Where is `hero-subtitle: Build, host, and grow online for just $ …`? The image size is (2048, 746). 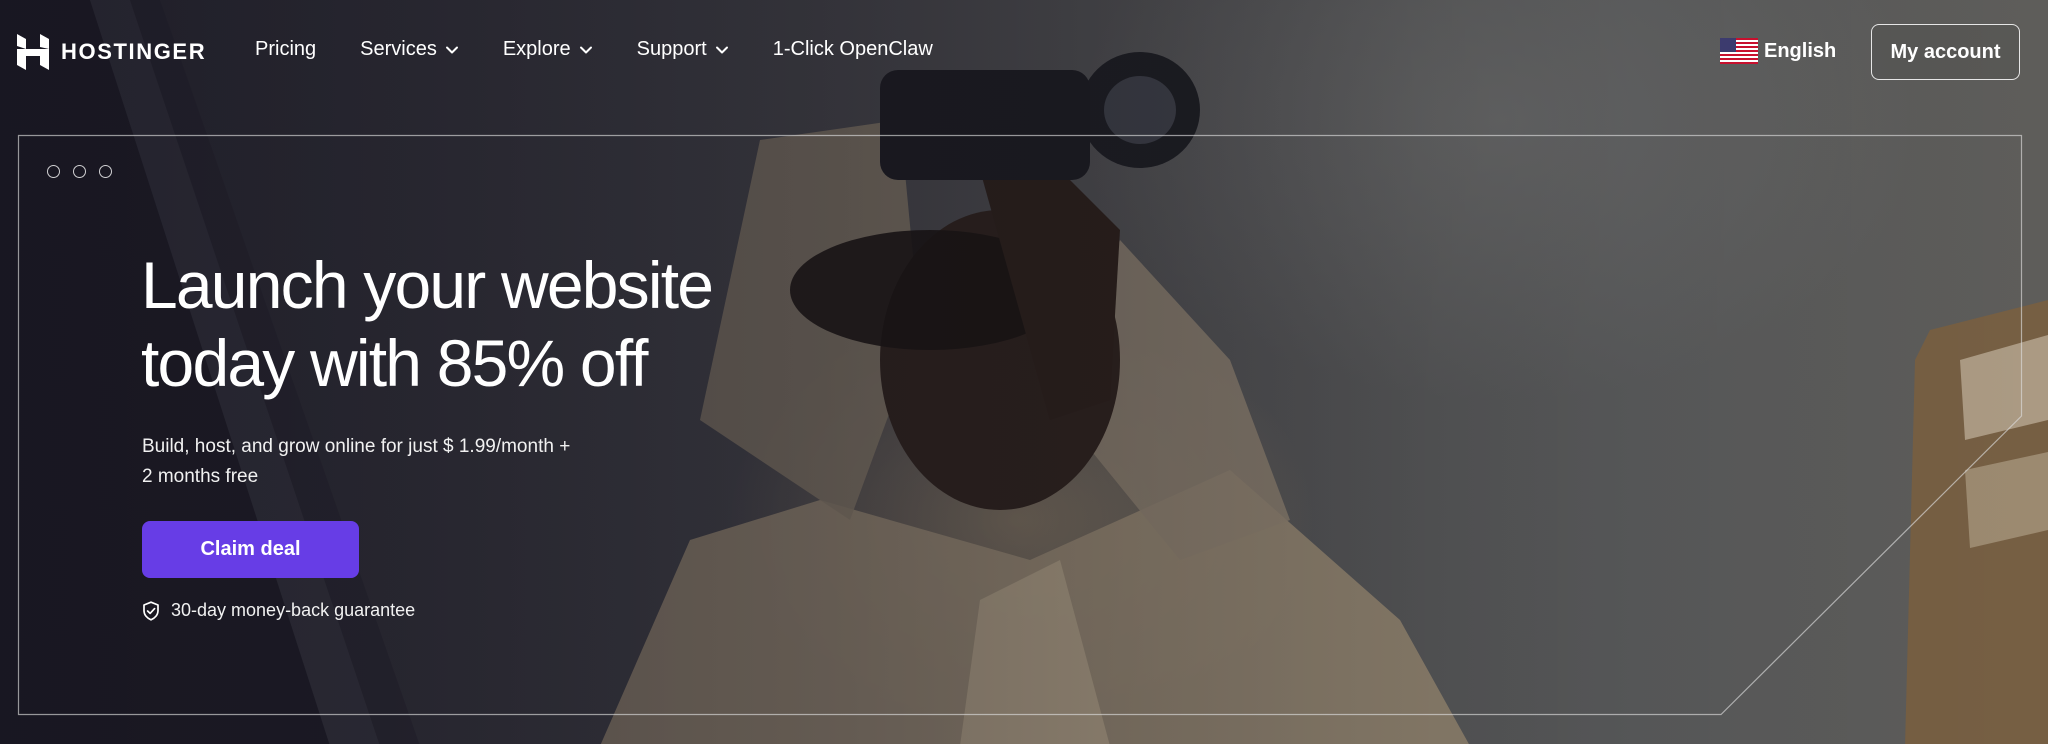 hero-subtitle: Build, host, and grow online for just $ … is located at coordinates (382, 462).